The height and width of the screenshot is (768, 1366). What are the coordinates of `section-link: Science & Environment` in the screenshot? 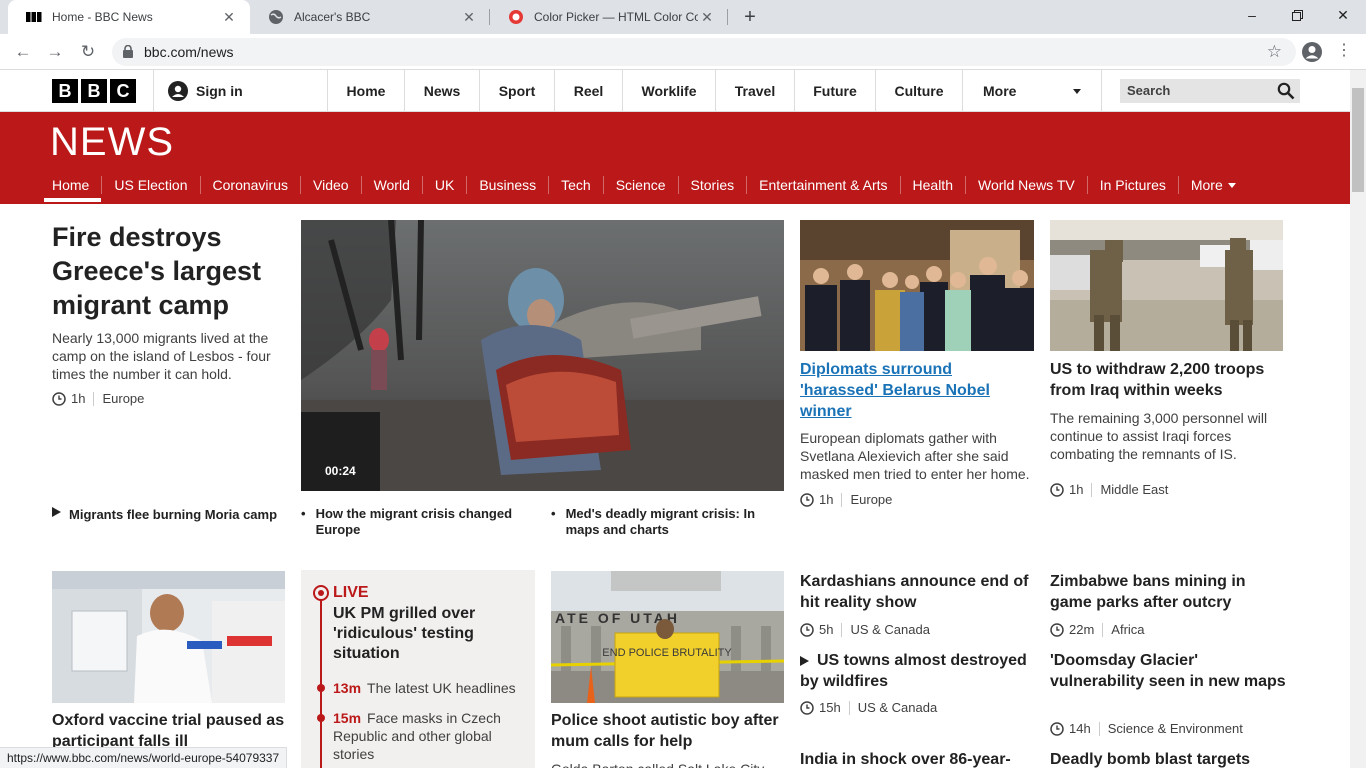 It's located at (1175, 728).